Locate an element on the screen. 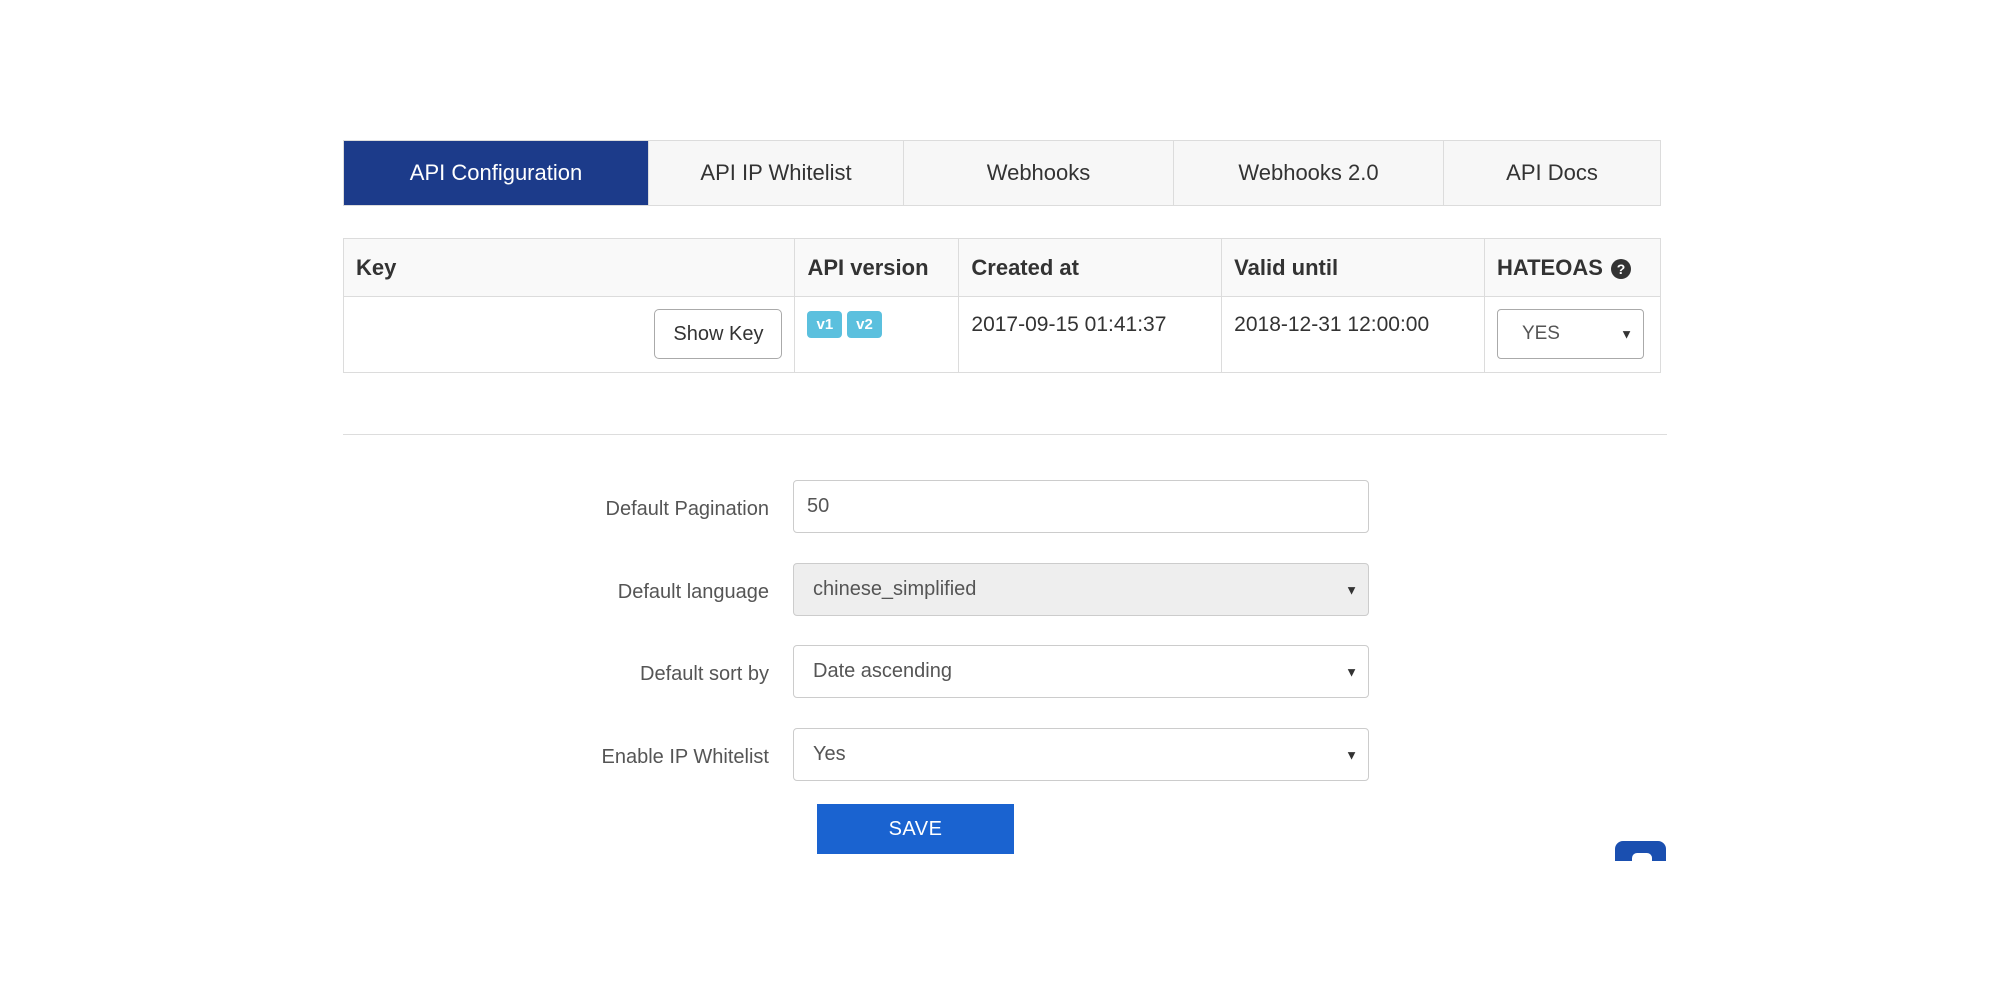 The width and height of the screenshot is (1990, 989). sort-by-select-value: Date ascending is located at coordinates (882, 671).